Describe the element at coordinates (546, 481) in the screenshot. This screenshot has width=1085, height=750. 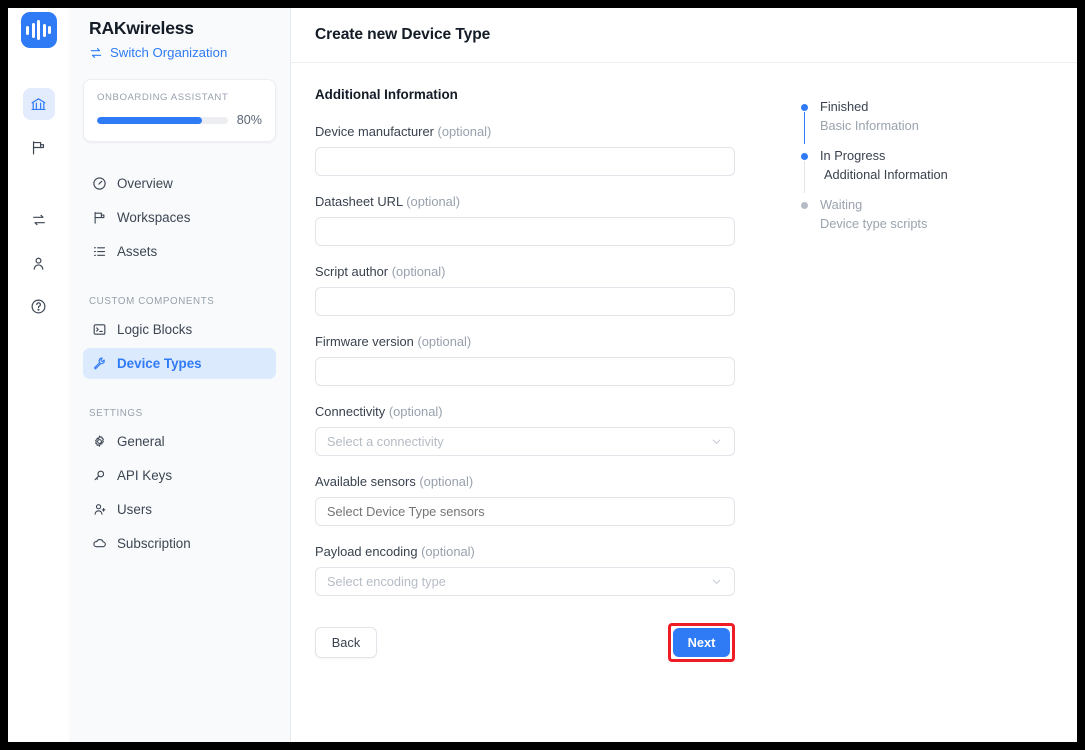
I see `field-label: Available sensors (optional)` at that location.